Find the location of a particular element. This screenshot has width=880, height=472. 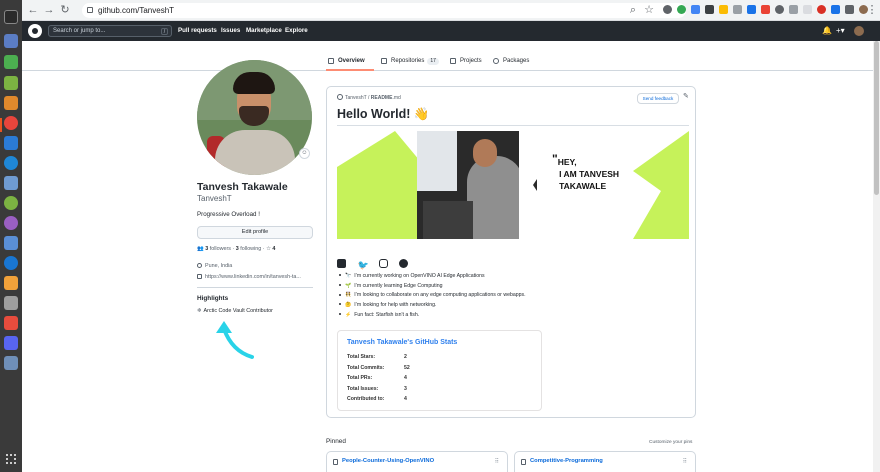

stars-count: 4 is located at coordinates (273, 249).